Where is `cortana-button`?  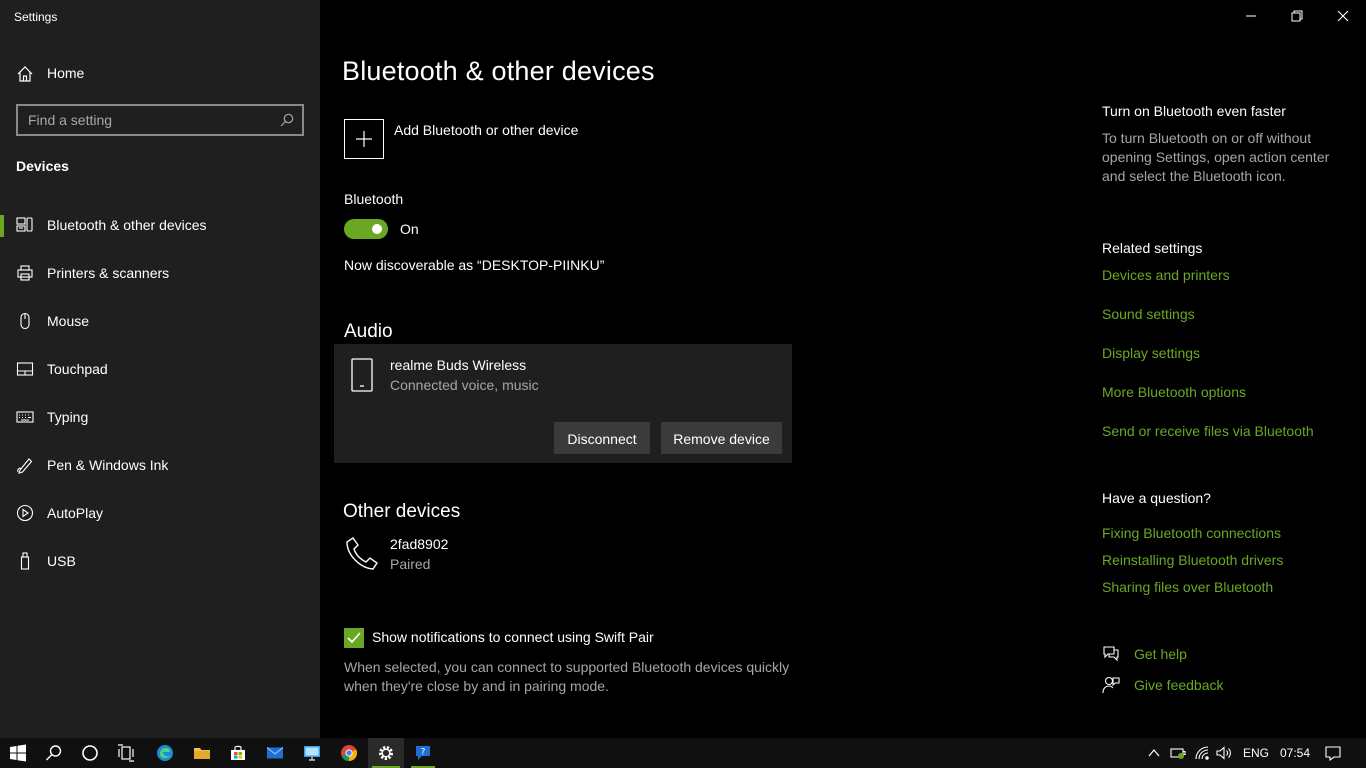
cortana-button is located at coordinates (90, 753).